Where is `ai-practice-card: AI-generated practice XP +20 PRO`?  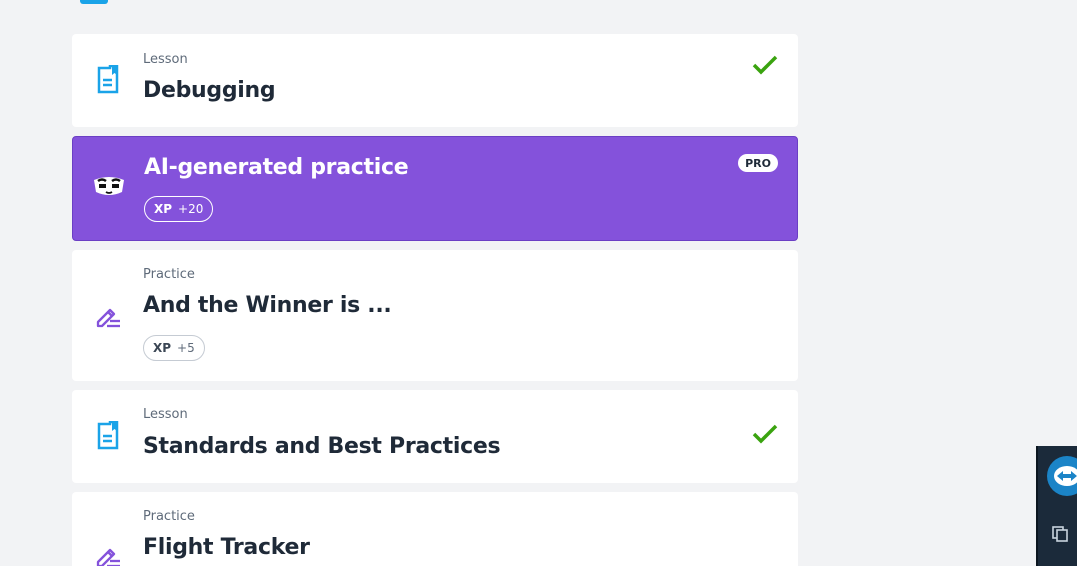 ai-practice-card: AI-generated practice XP +20 PRO is located at coordinates (435, 188).